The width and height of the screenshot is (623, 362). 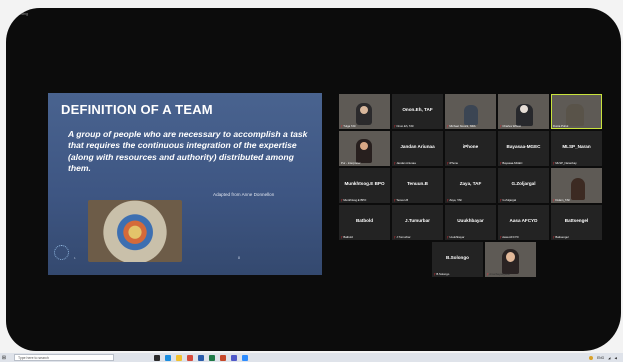 I want to click on participant-tile-10: Munkhtsog.E BPO ƒ Munkhtsog.E BPO, so click(x=364, y=185).